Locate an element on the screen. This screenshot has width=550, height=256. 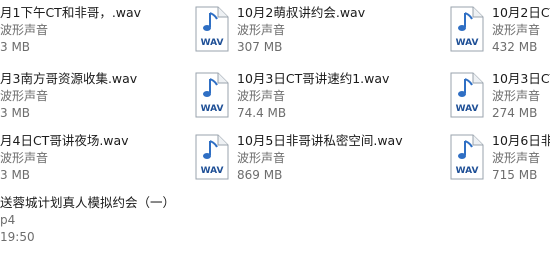
file-type: p4 is located at coordinates (8, 220).